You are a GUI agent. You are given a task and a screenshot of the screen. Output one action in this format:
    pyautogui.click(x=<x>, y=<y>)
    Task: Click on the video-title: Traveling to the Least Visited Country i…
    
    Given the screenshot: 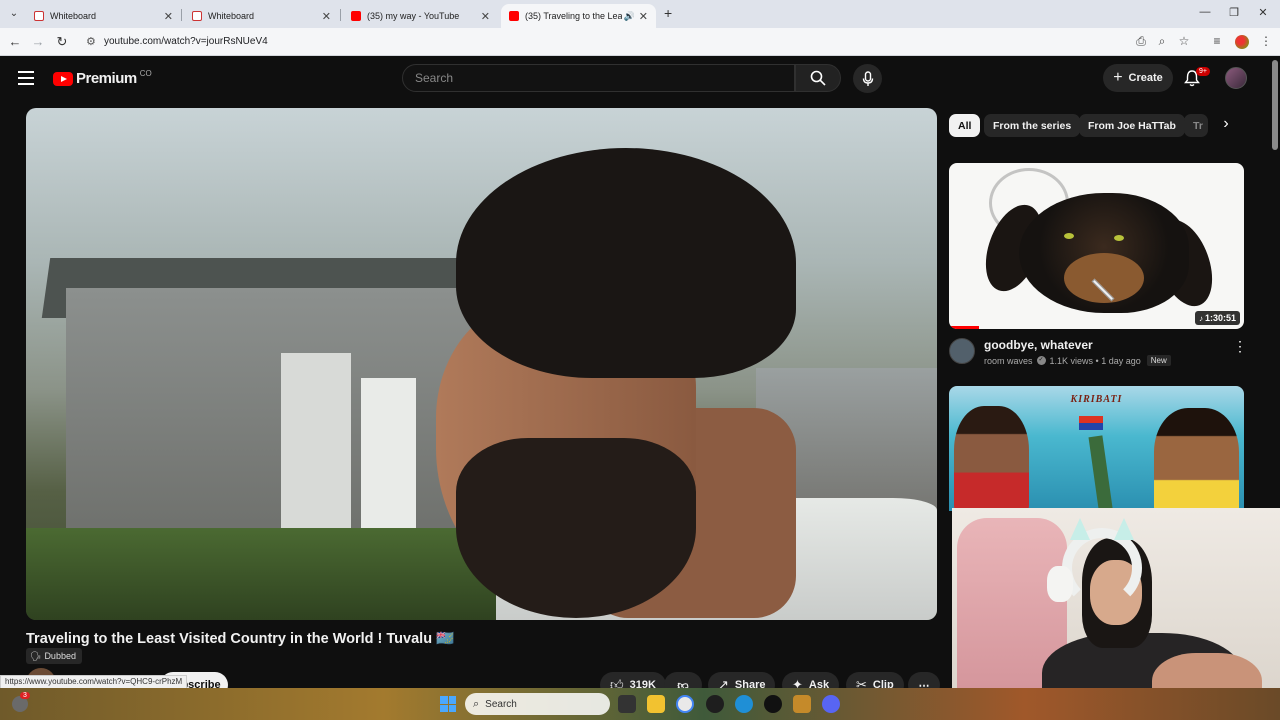 What is the action you would take?
    pyautogui.click(x=240, y=639)
    